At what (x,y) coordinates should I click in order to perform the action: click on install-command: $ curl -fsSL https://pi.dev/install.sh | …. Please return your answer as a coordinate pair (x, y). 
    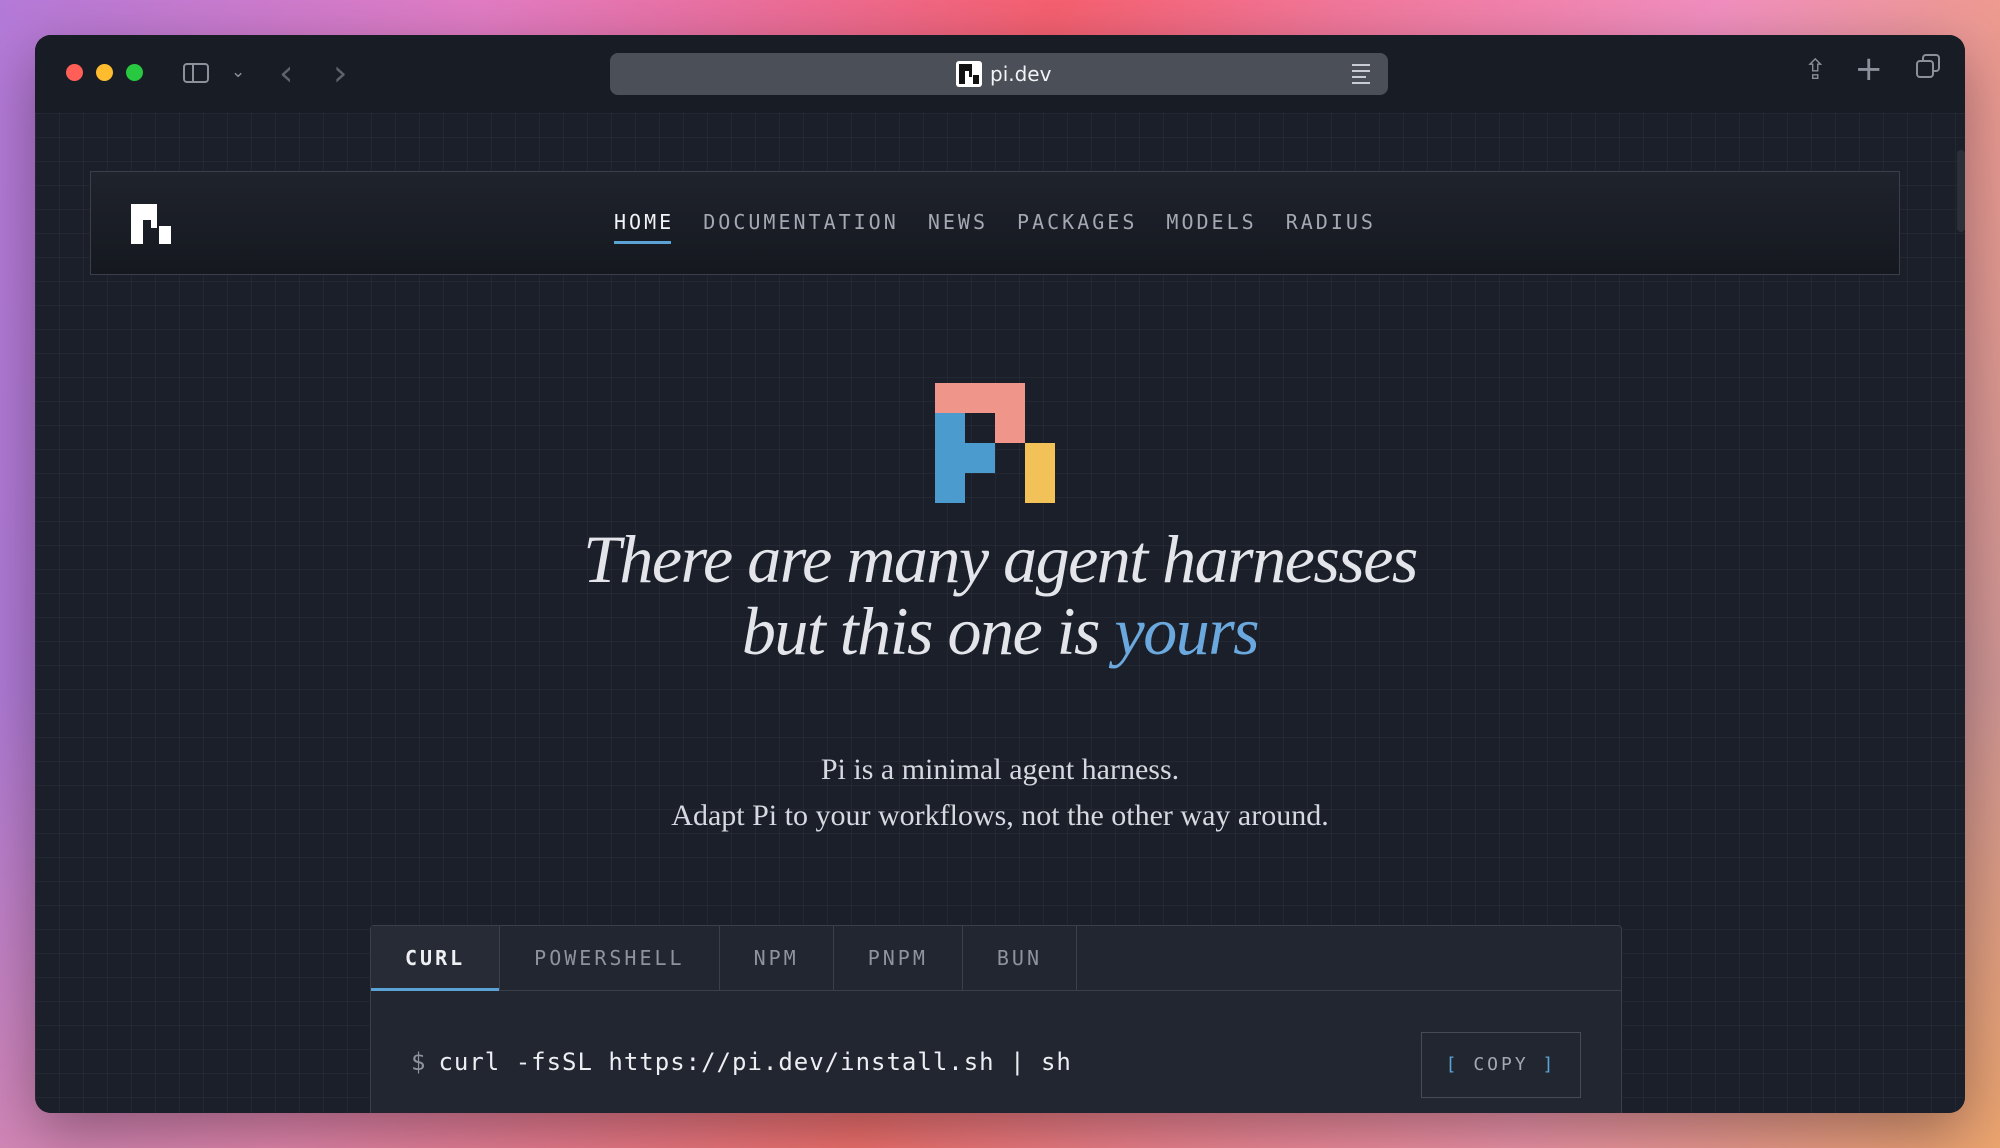
    Looking at the image, I should click on (741, 1062).